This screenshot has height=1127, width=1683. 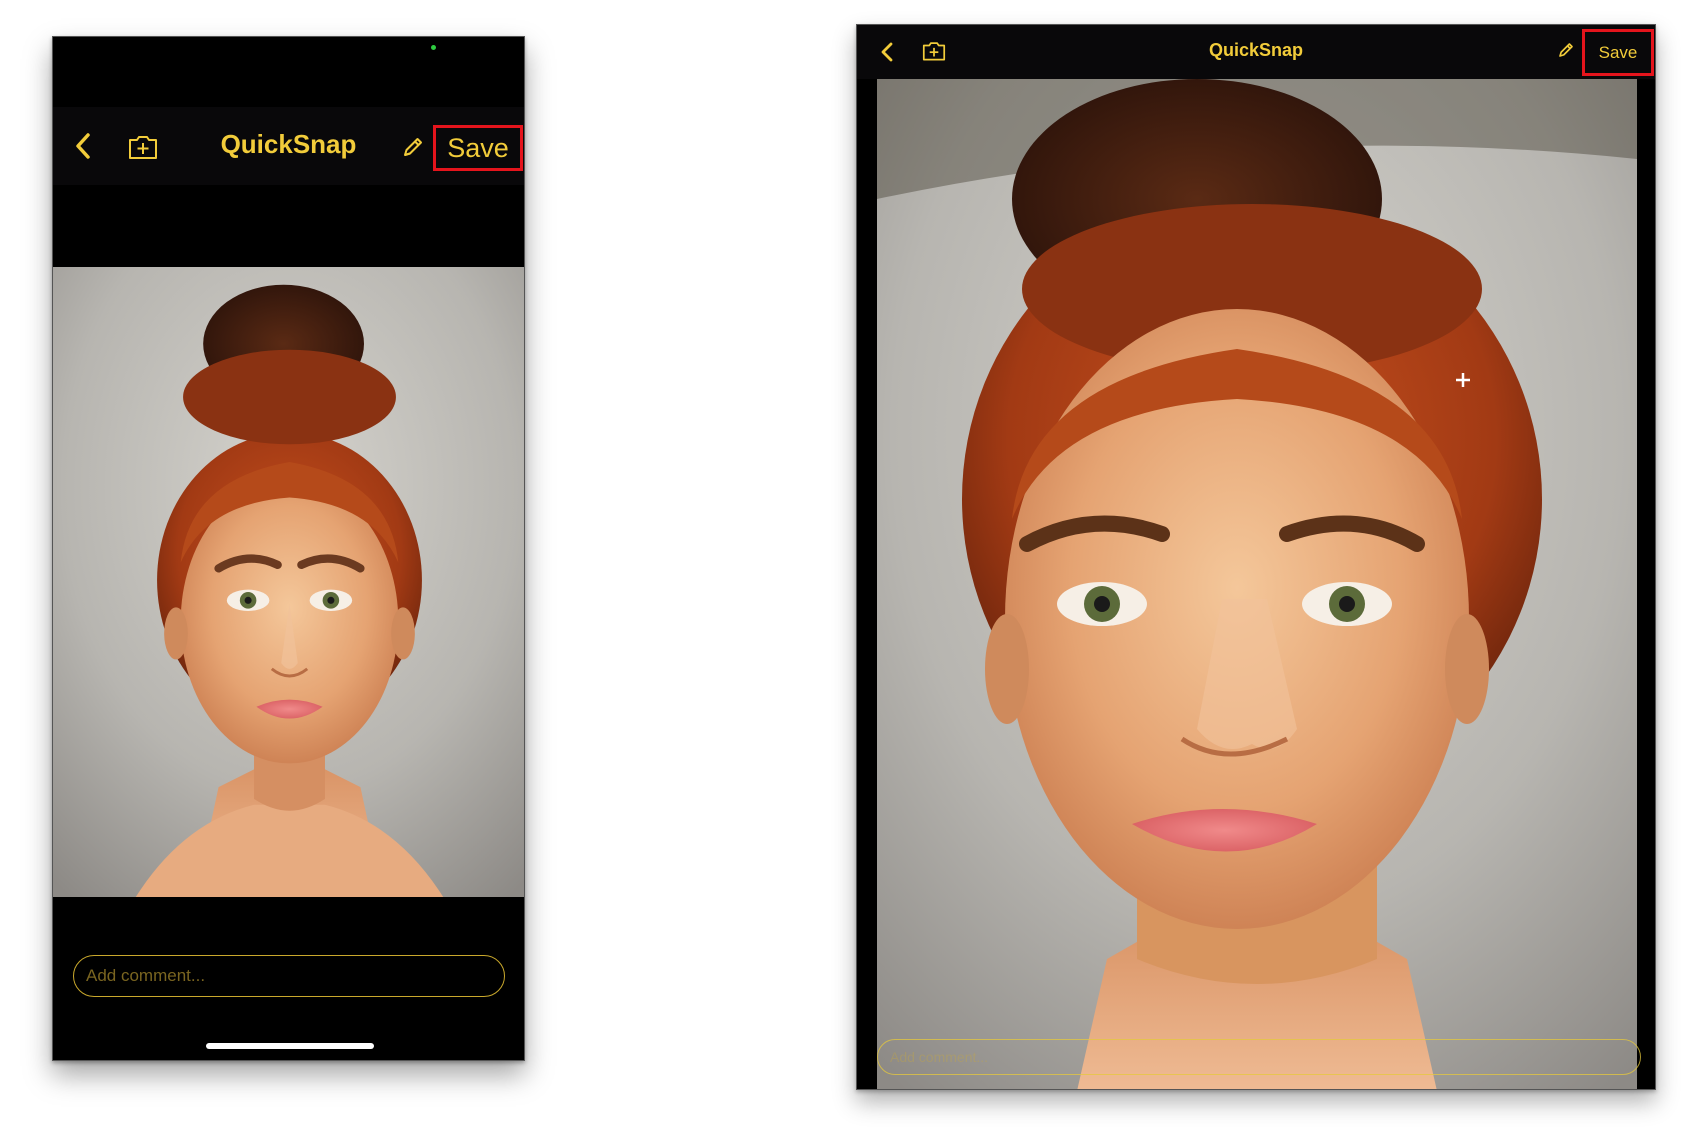 I want to click on app-title: QuickSnap, so click(x=1256, y=50).